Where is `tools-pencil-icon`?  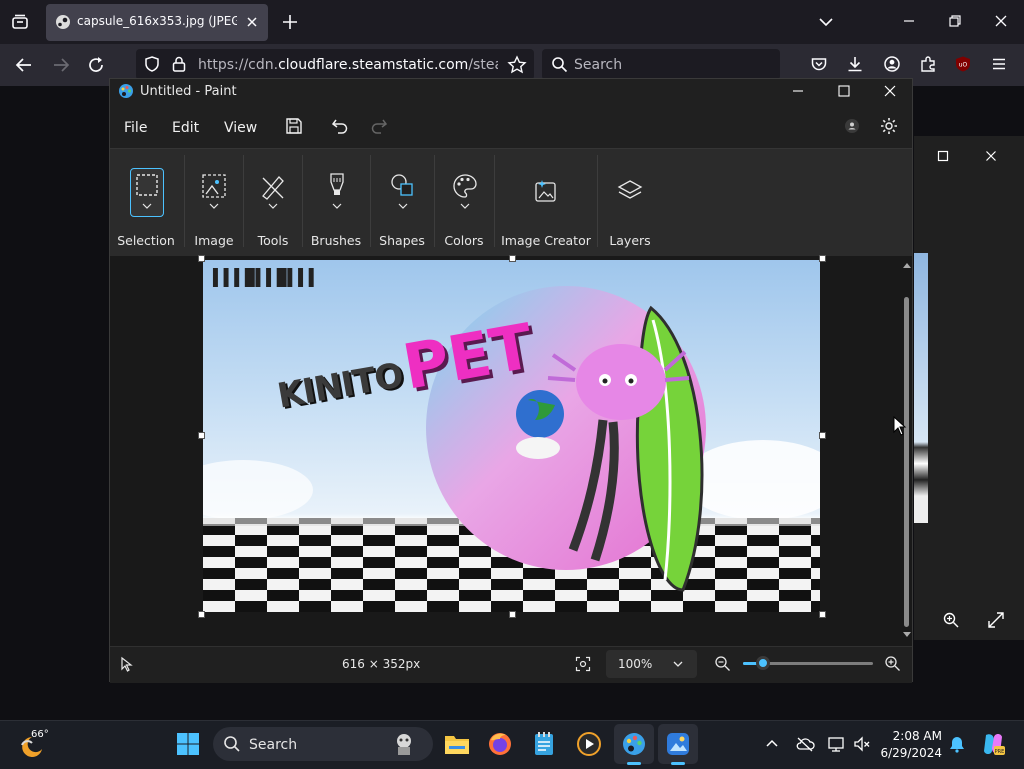
tools-pencil-icon is located at coordinates (273, 193).